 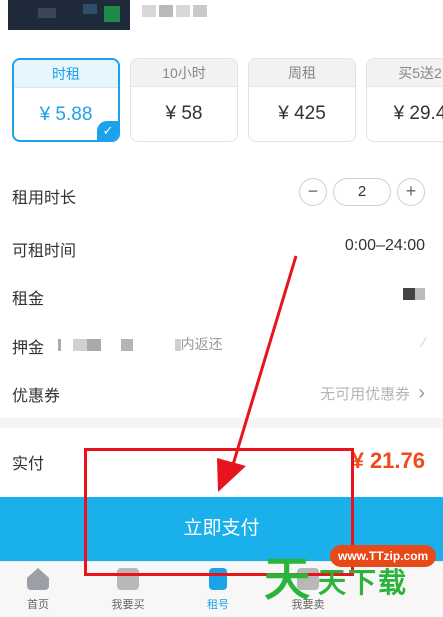 What do you see at coordinates (28, 464) in the screenshot?
I see `actual-pay-label: 实付` at bounding box center [28, 464].